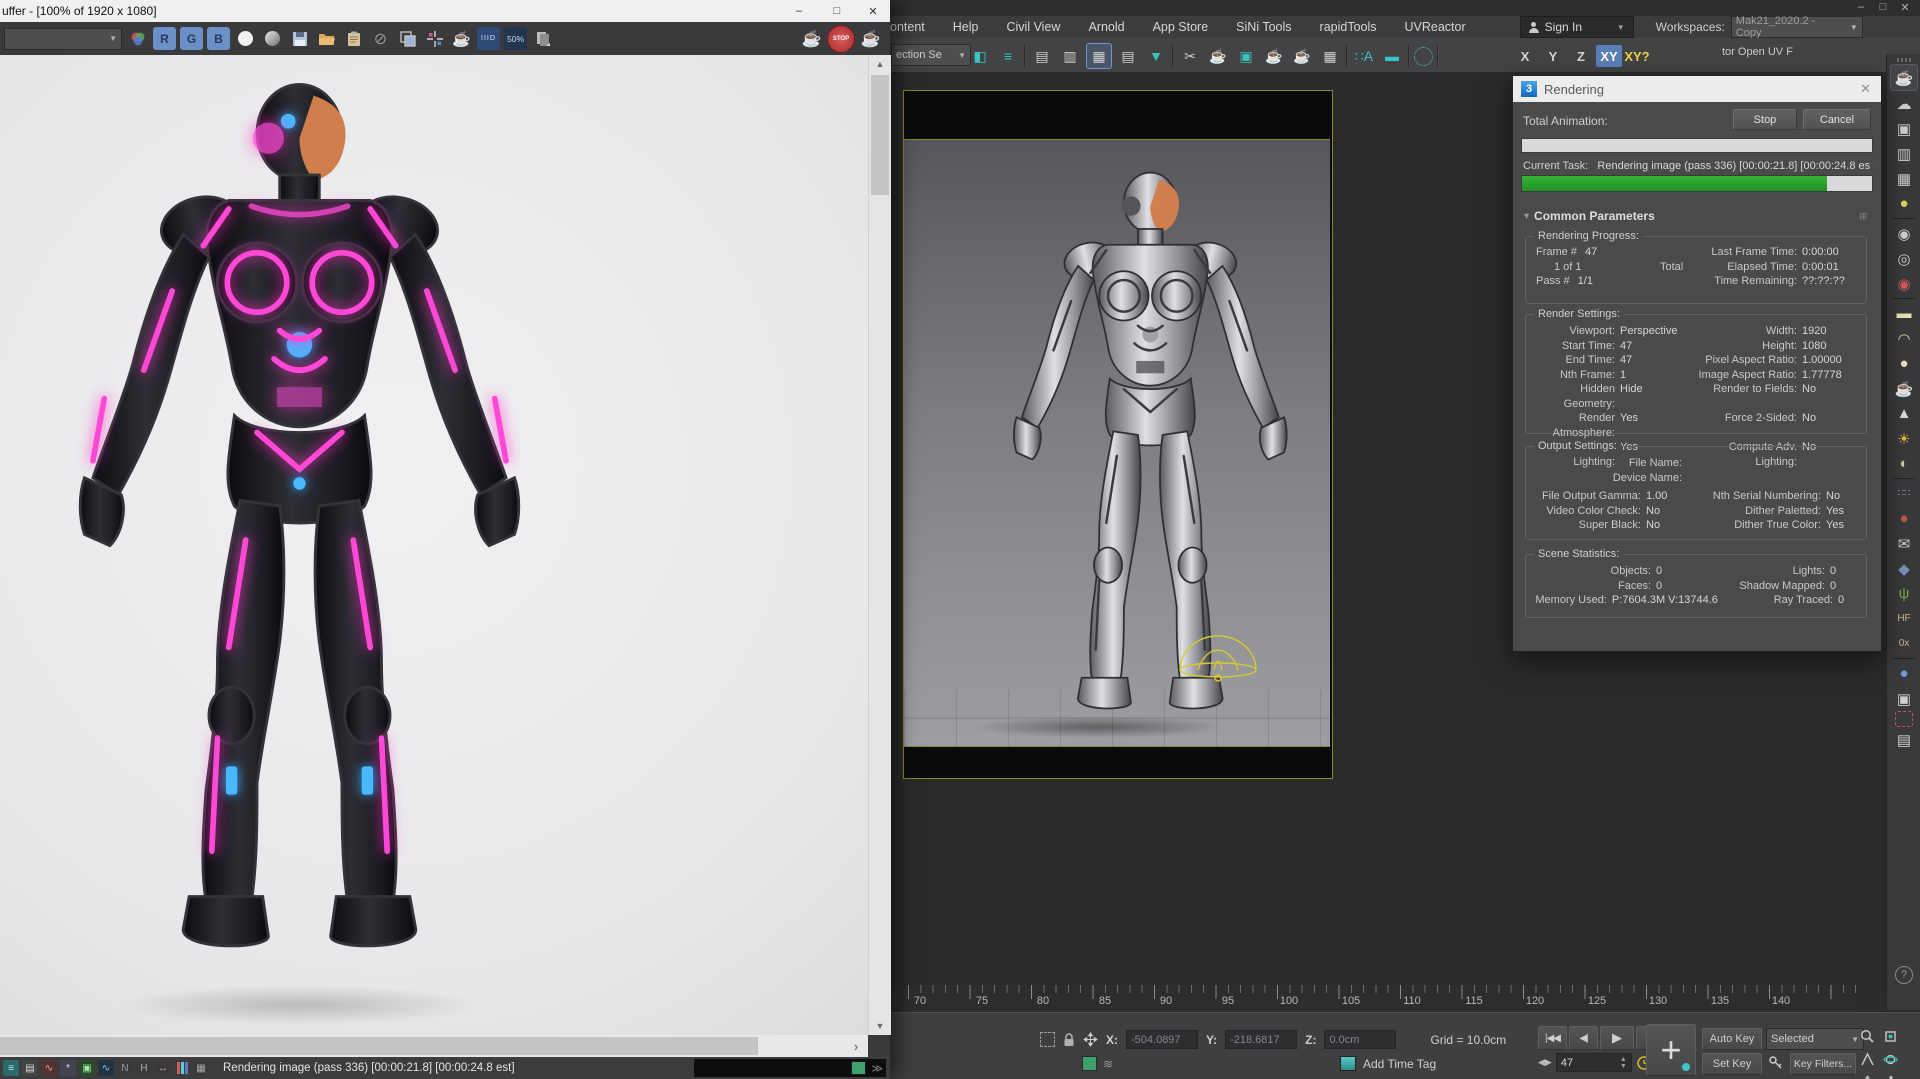 The image size is (1920, 1079). I want to click on clear-icon: ⊘, so click(380, 38).